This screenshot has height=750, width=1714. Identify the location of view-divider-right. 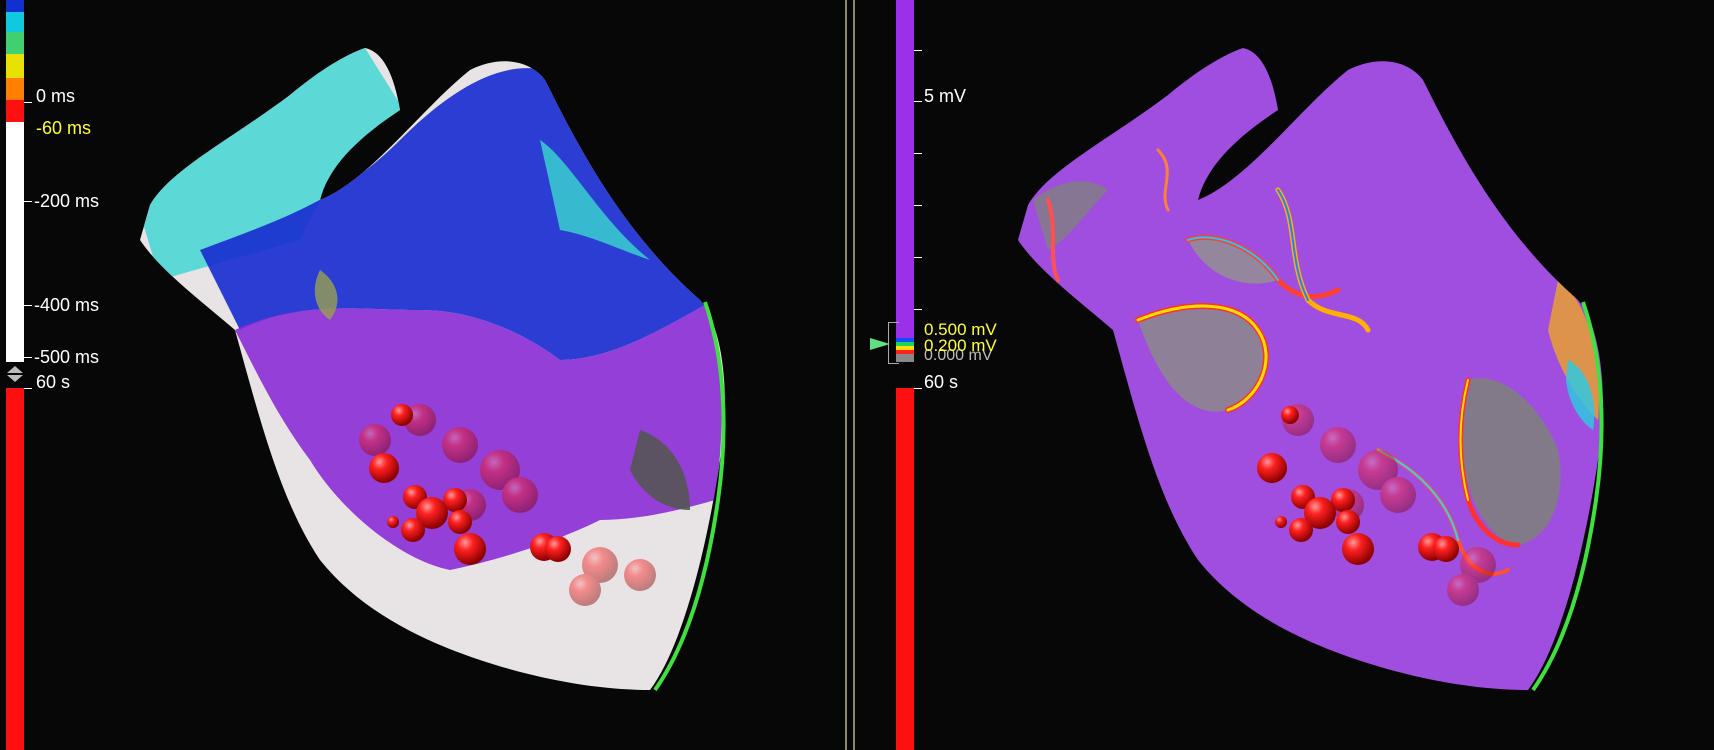
(854, 375).